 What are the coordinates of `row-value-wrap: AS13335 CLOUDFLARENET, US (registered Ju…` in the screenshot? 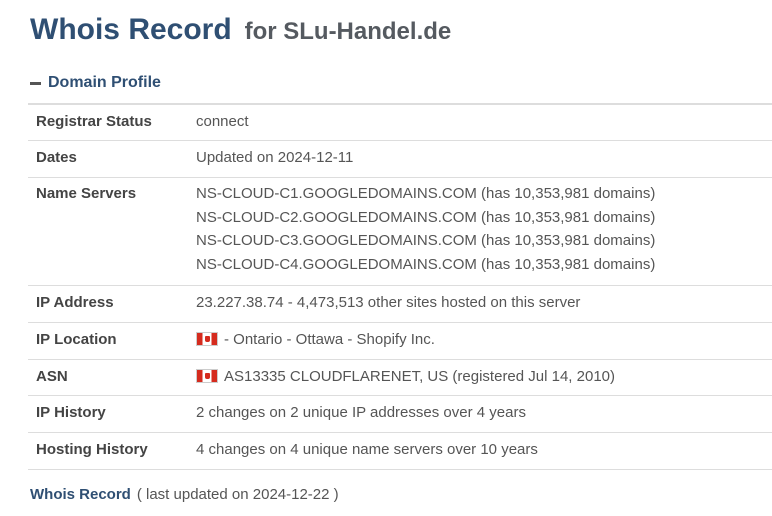 It's located at (484, 381).